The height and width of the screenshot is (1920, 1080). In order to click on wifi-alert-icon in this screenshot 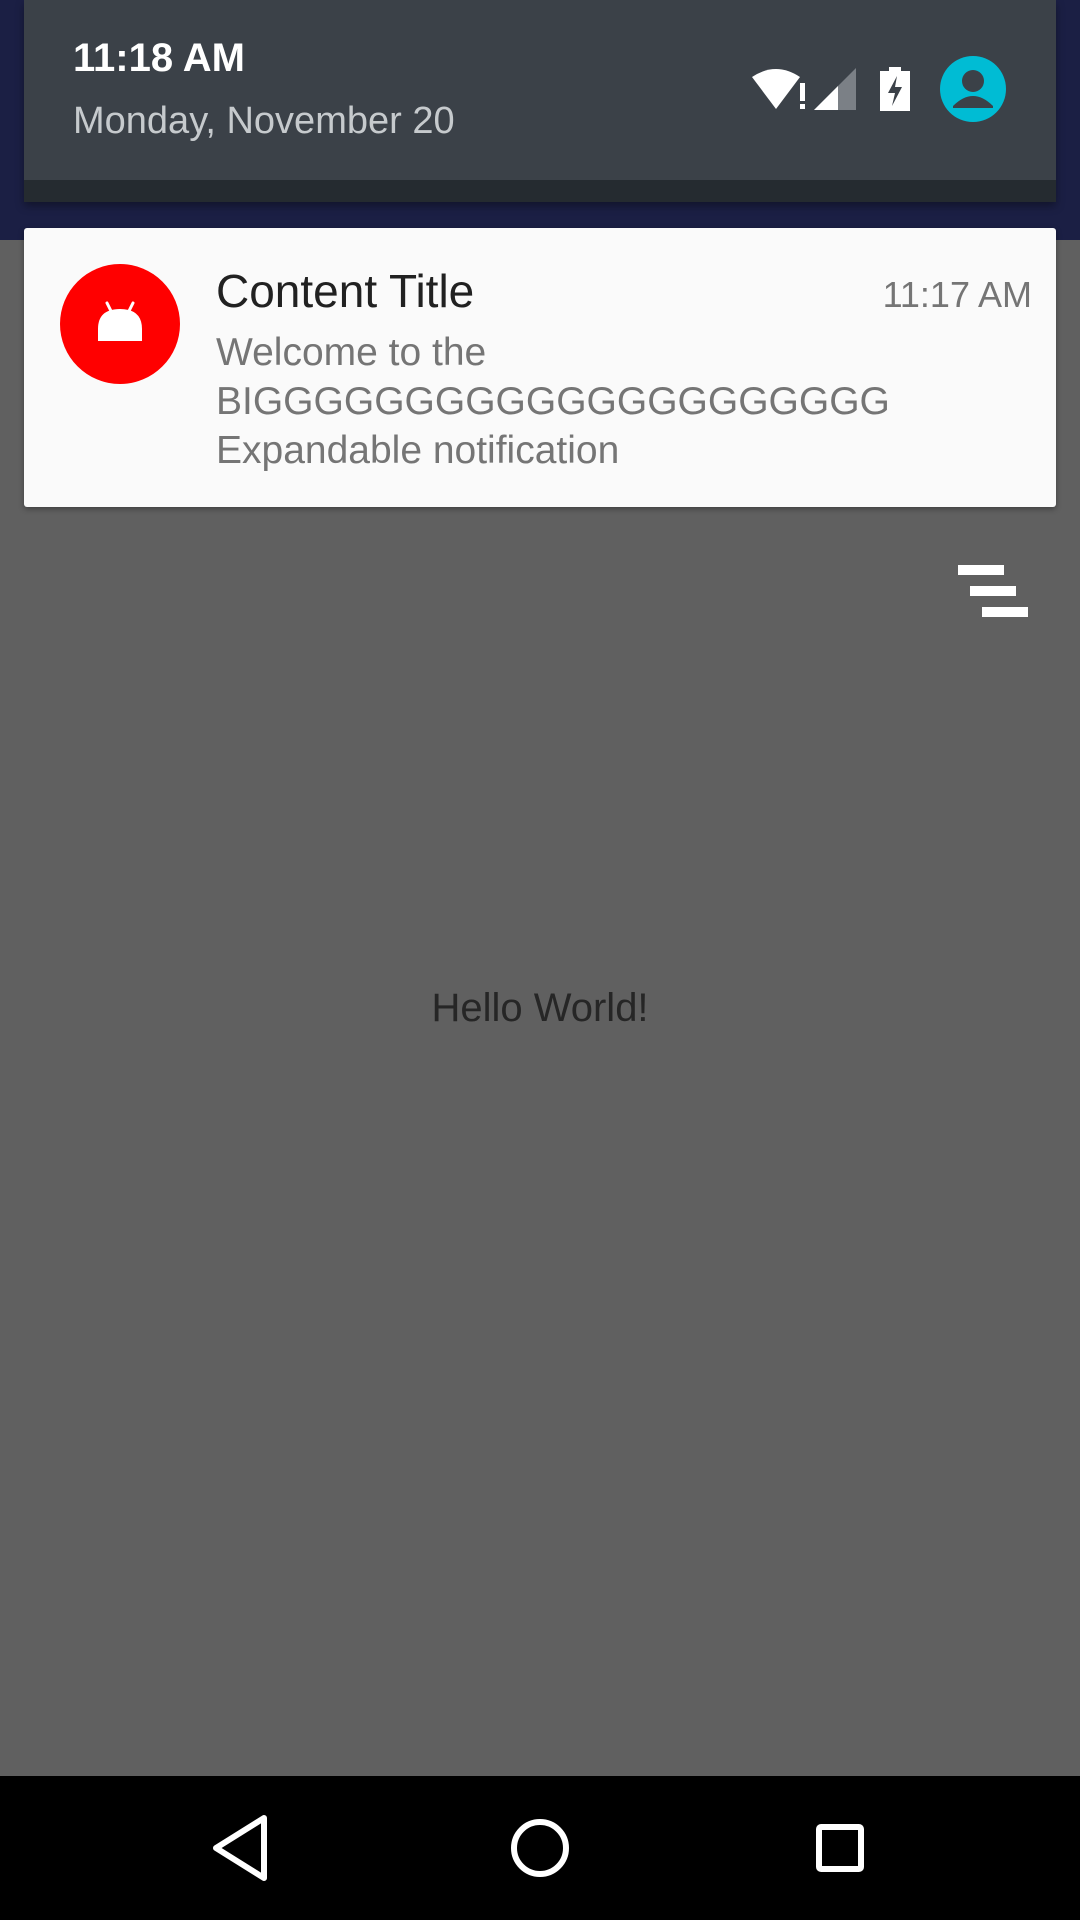, I will do `click(780, 89)`.